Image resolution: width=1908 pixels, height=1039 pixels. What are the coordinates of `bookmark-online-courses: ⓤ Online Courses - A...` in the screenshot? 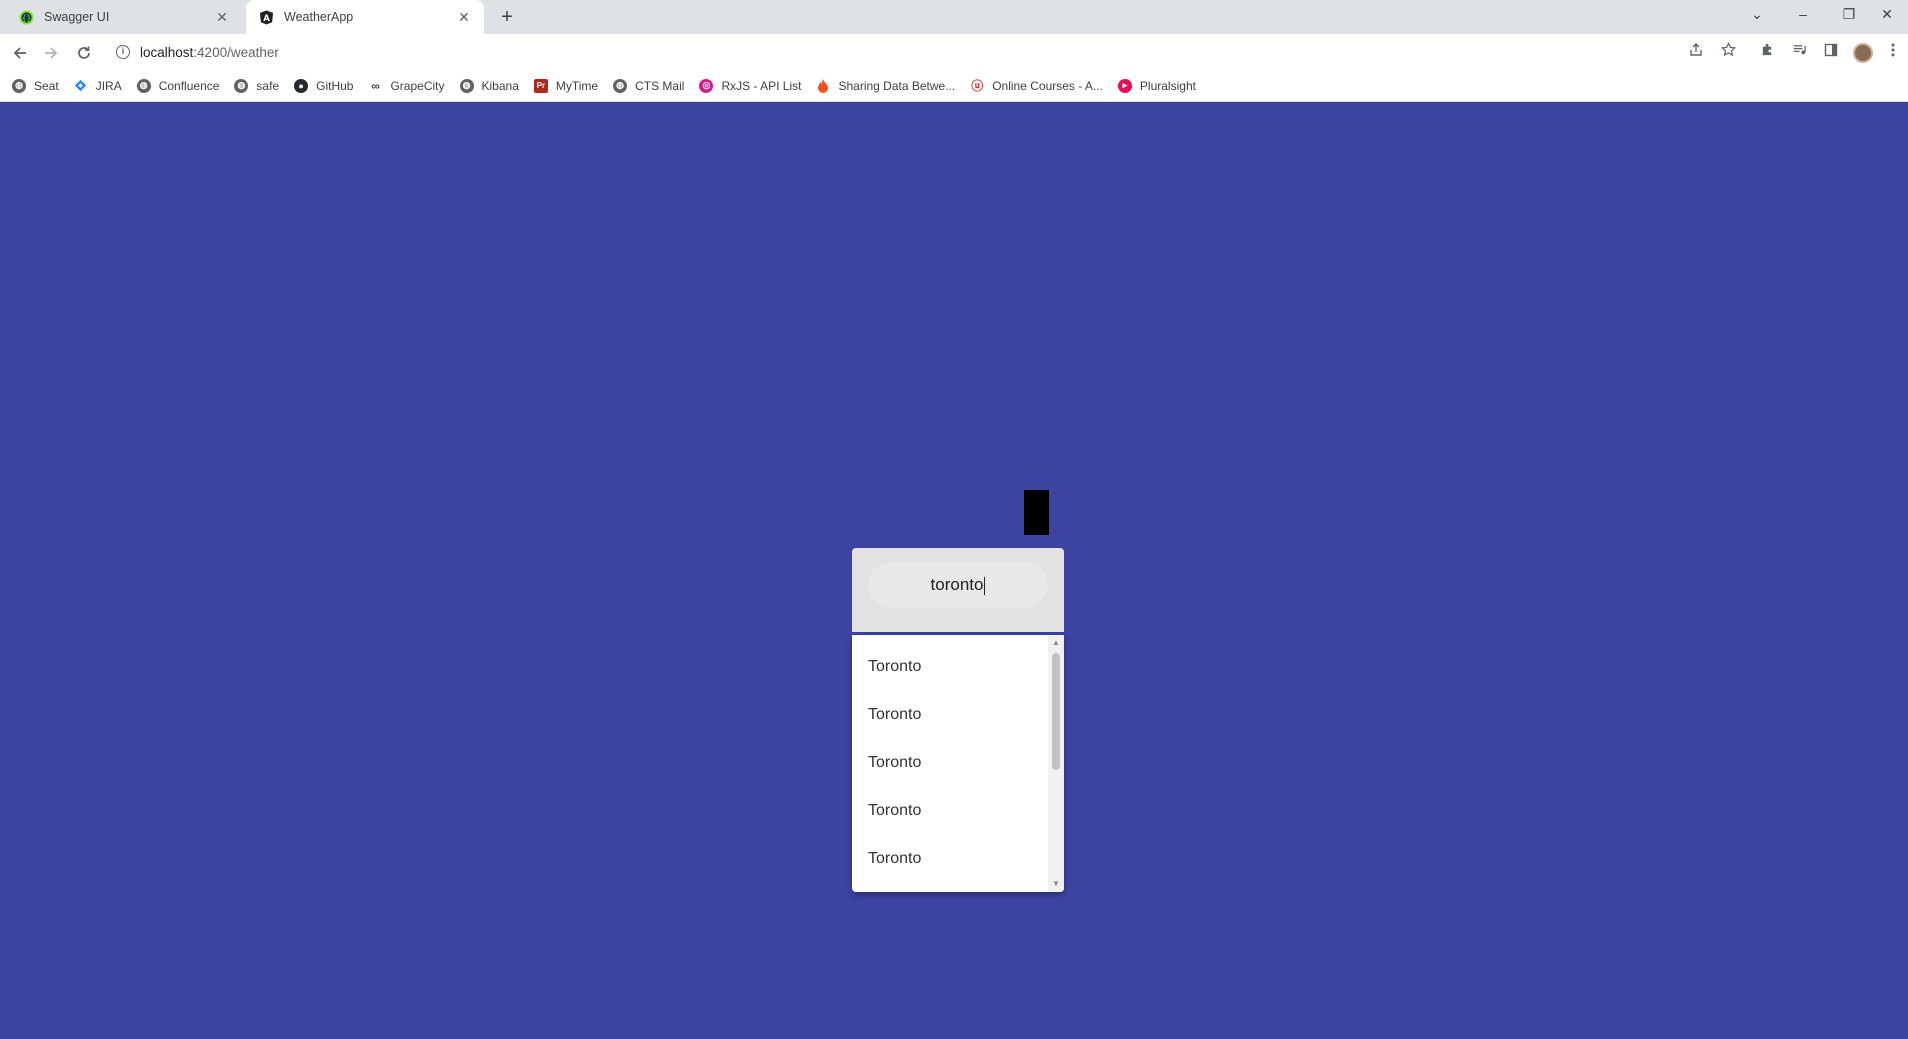 It's located at (1036, 86).